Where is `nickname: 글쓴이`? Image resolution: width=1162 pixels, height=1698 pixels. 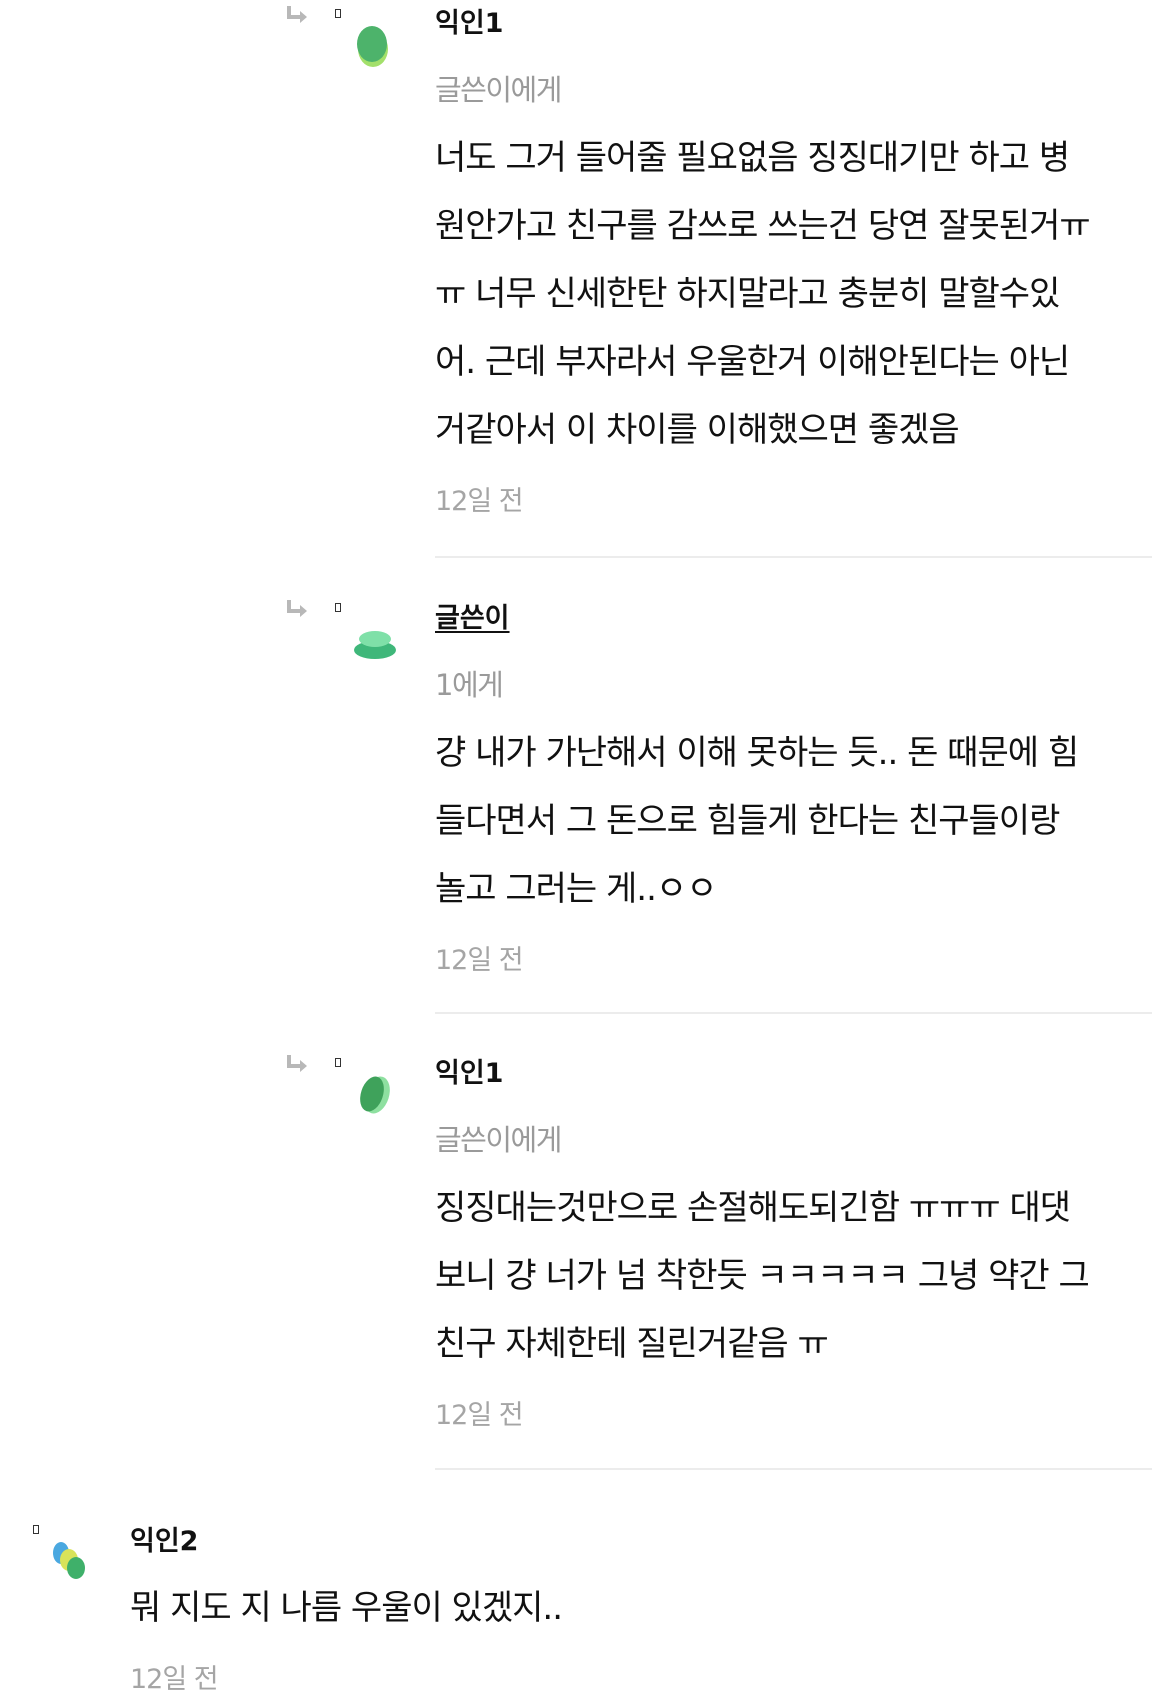 nickname: 글쓴이 is located at coordinates (793, 619).